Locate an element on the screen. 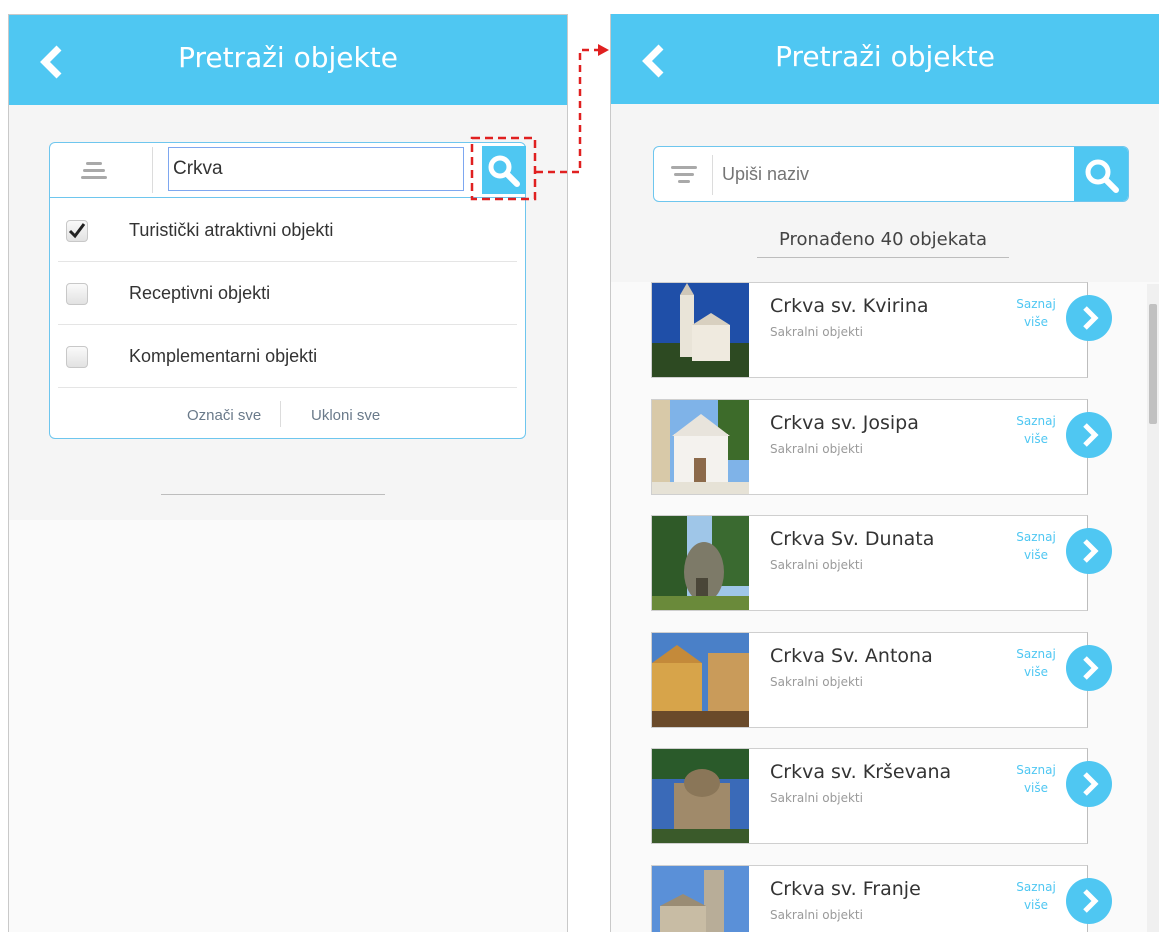  arrowhead-icon is located at coordinates (603, 50).